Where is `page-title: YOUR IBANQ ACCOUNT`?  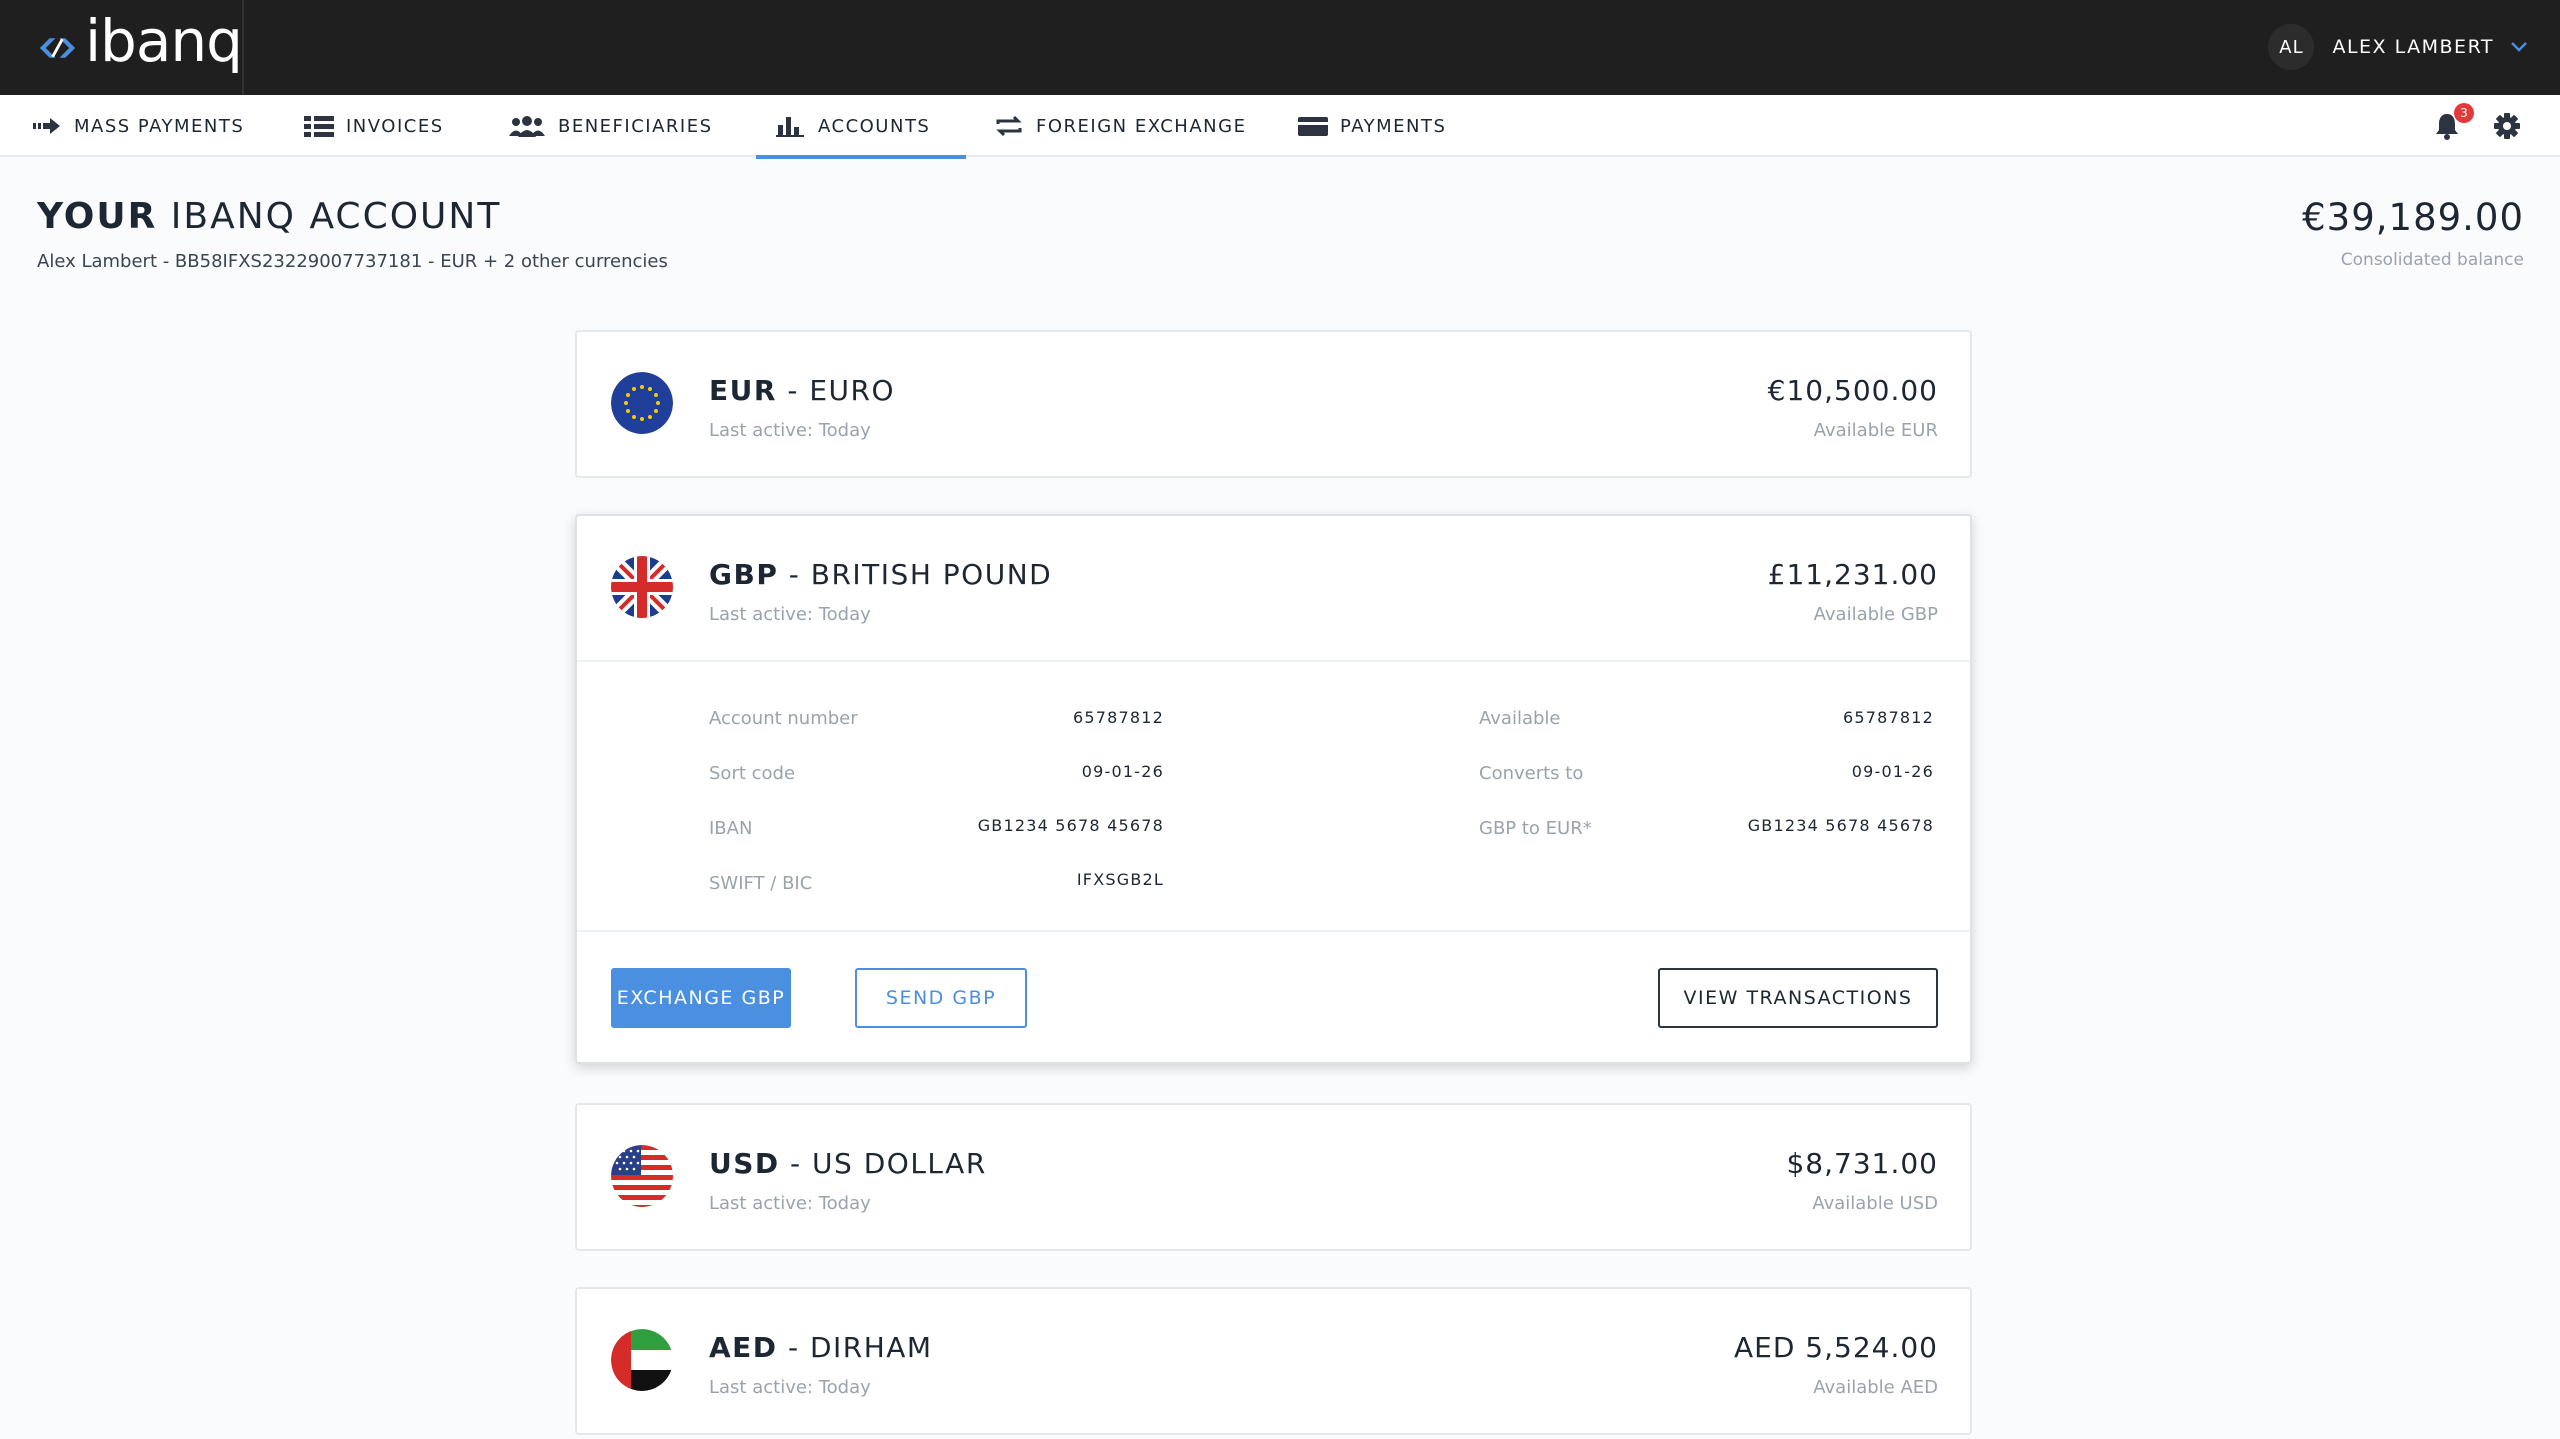 page-title: YOUR IBANQ ACCOUNT is located at coordinates (269, 216).